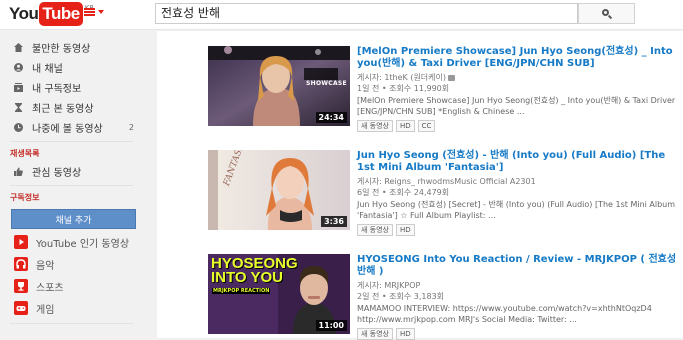  I want to click on guide-item-history: 최근 본 동영상, so click(71, 107).